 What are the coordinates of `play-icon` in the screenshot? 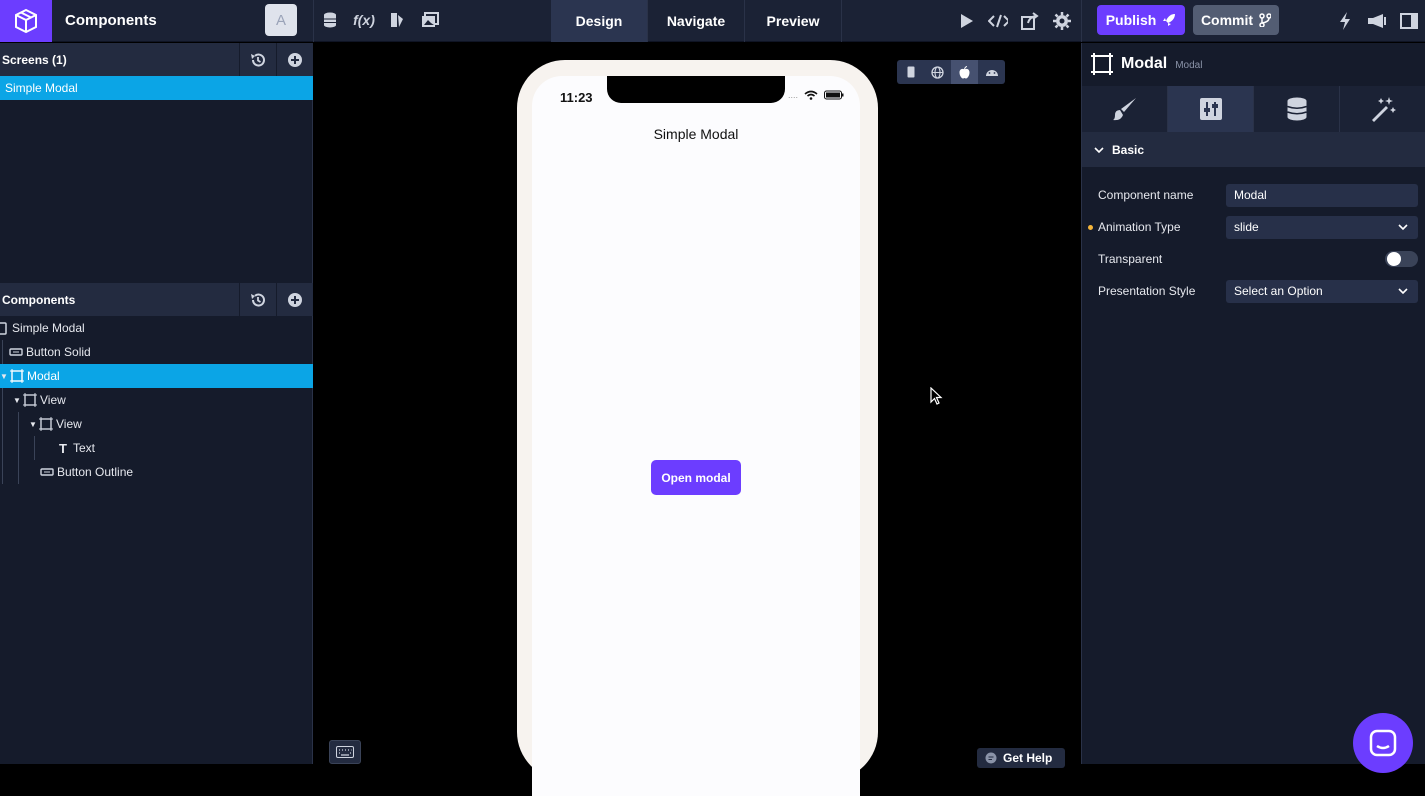 It's located at (966, 21).